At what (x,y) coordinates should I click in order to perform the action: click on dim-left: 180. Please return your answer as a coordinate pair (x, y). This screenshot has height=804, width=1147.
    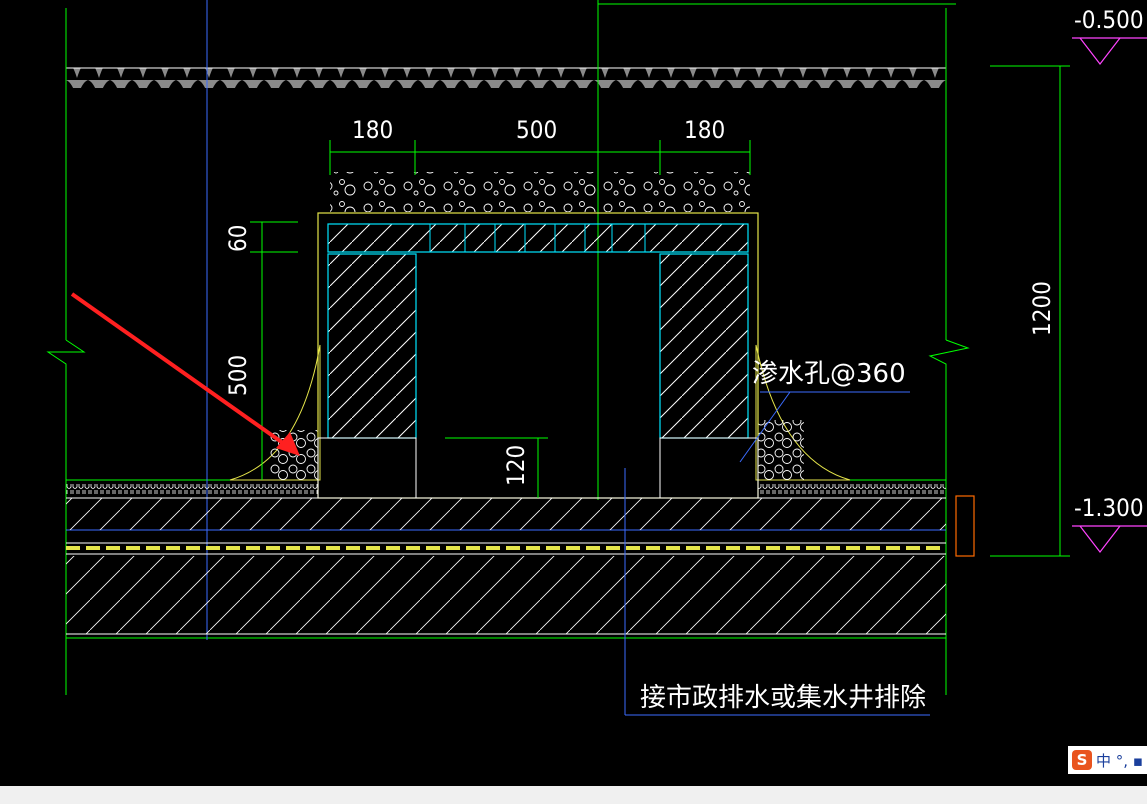
    Looking at the image, I should click on (372, 130).